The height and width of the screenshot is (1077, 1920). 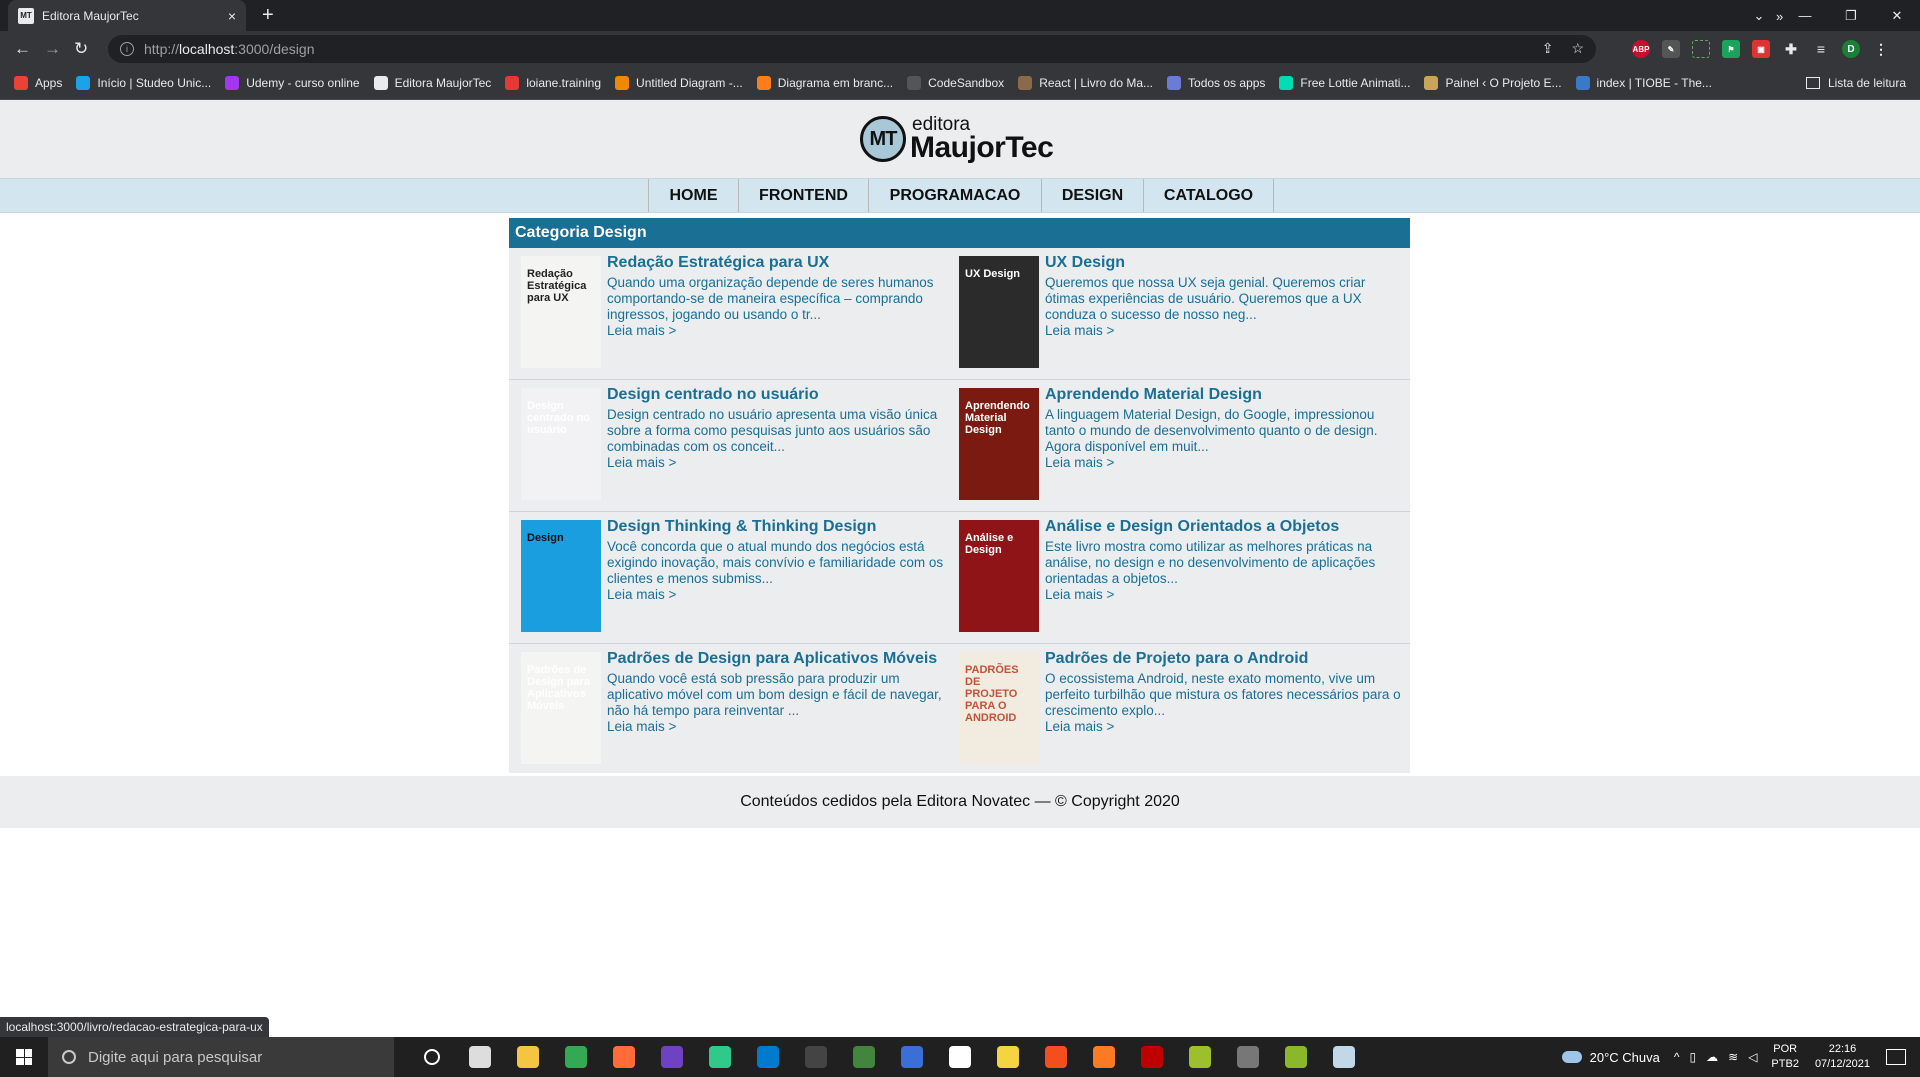 I want to click on browser-tab: MT Editora MaujorTec ×, so click(x=127, y=15).